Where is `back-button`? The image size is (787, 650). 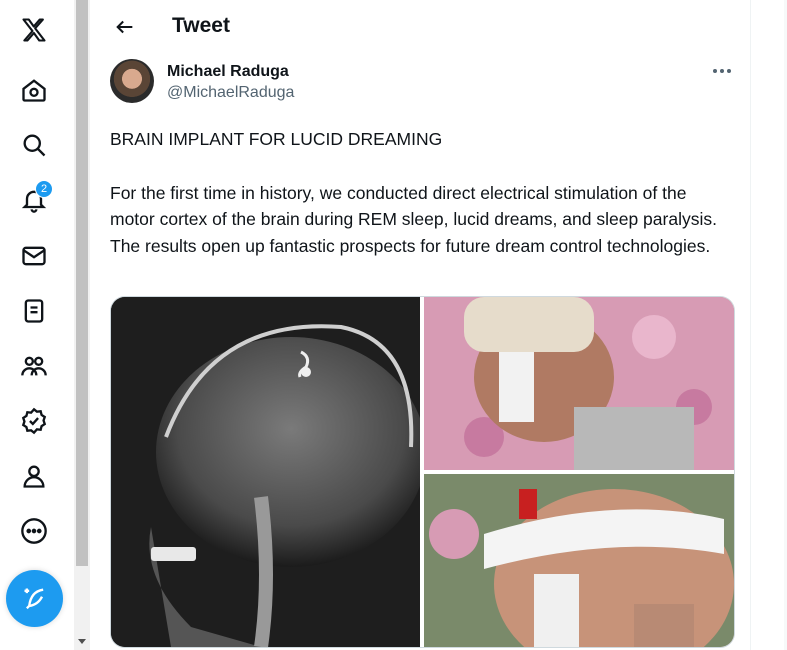 back-button is located at coordinates (125, 27).